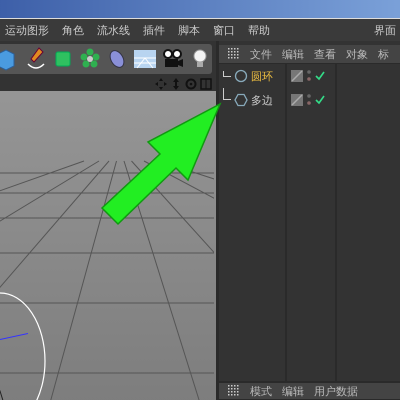 The image size is (400, 400). What do you see at coordinates (261, 54) in the screenshot?
I see `menu-item: 文件` at bounding box center [261, 54].